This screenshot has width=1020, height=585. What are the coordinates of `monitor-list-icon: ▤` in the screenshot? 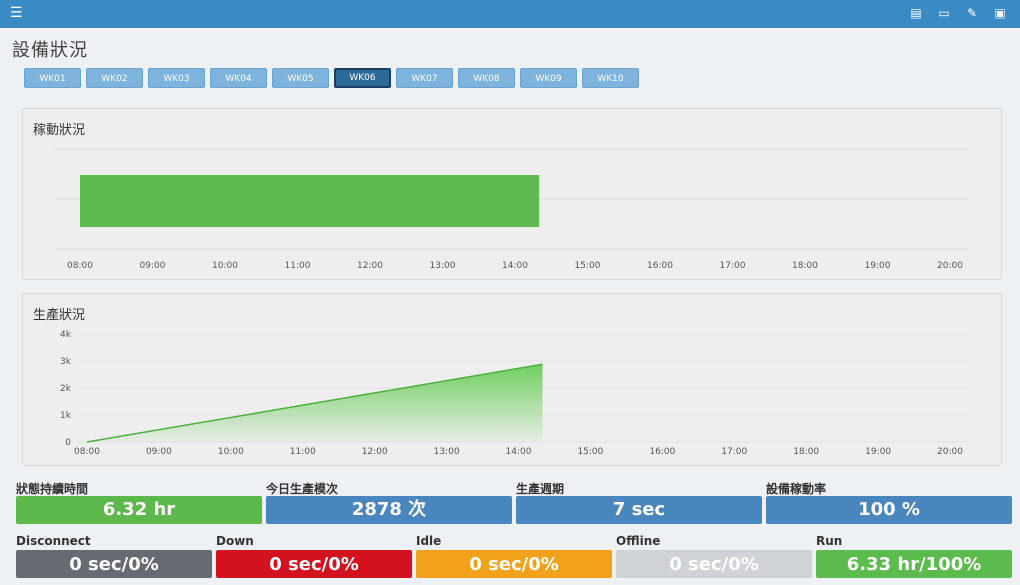 It's located at (916, 13).